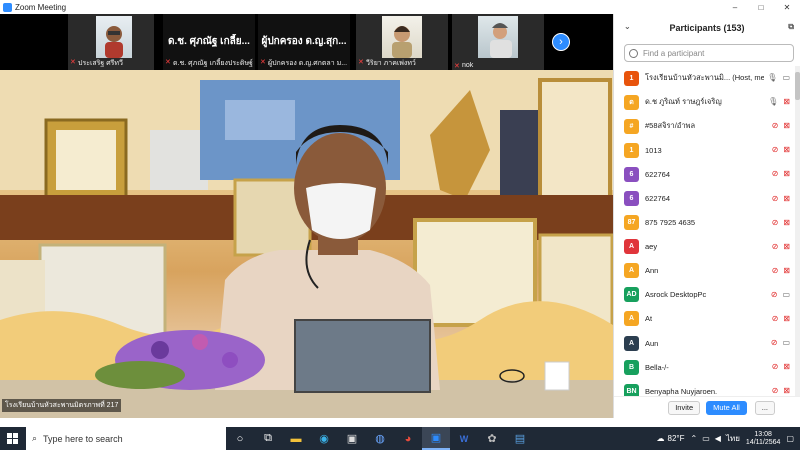  Describe the element at coordinates (790, 438) in the screenshot. I see `notifications-icon: ▢` at that location.